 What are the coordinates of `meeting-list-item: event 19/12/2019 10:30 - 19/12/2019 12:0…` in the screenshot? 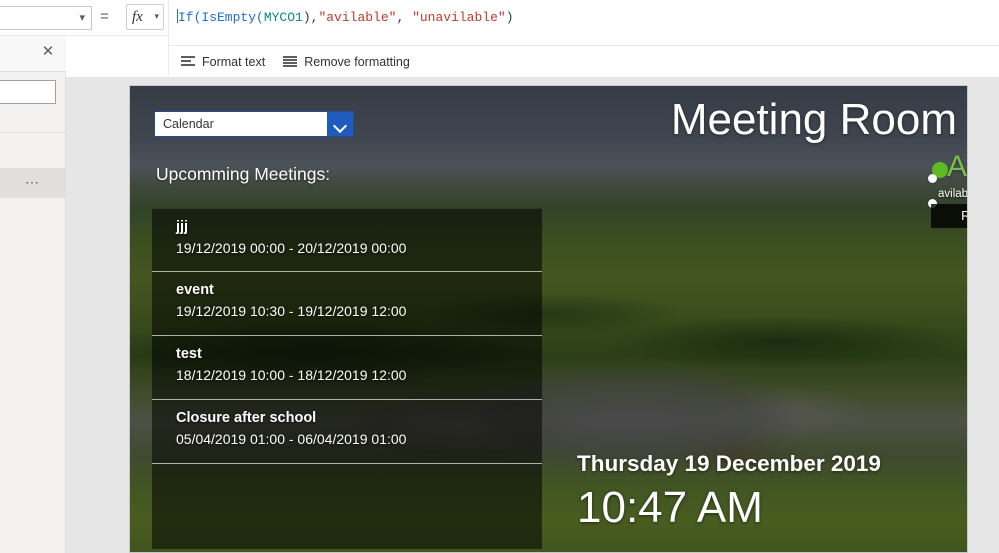 It's located at (347, 304).